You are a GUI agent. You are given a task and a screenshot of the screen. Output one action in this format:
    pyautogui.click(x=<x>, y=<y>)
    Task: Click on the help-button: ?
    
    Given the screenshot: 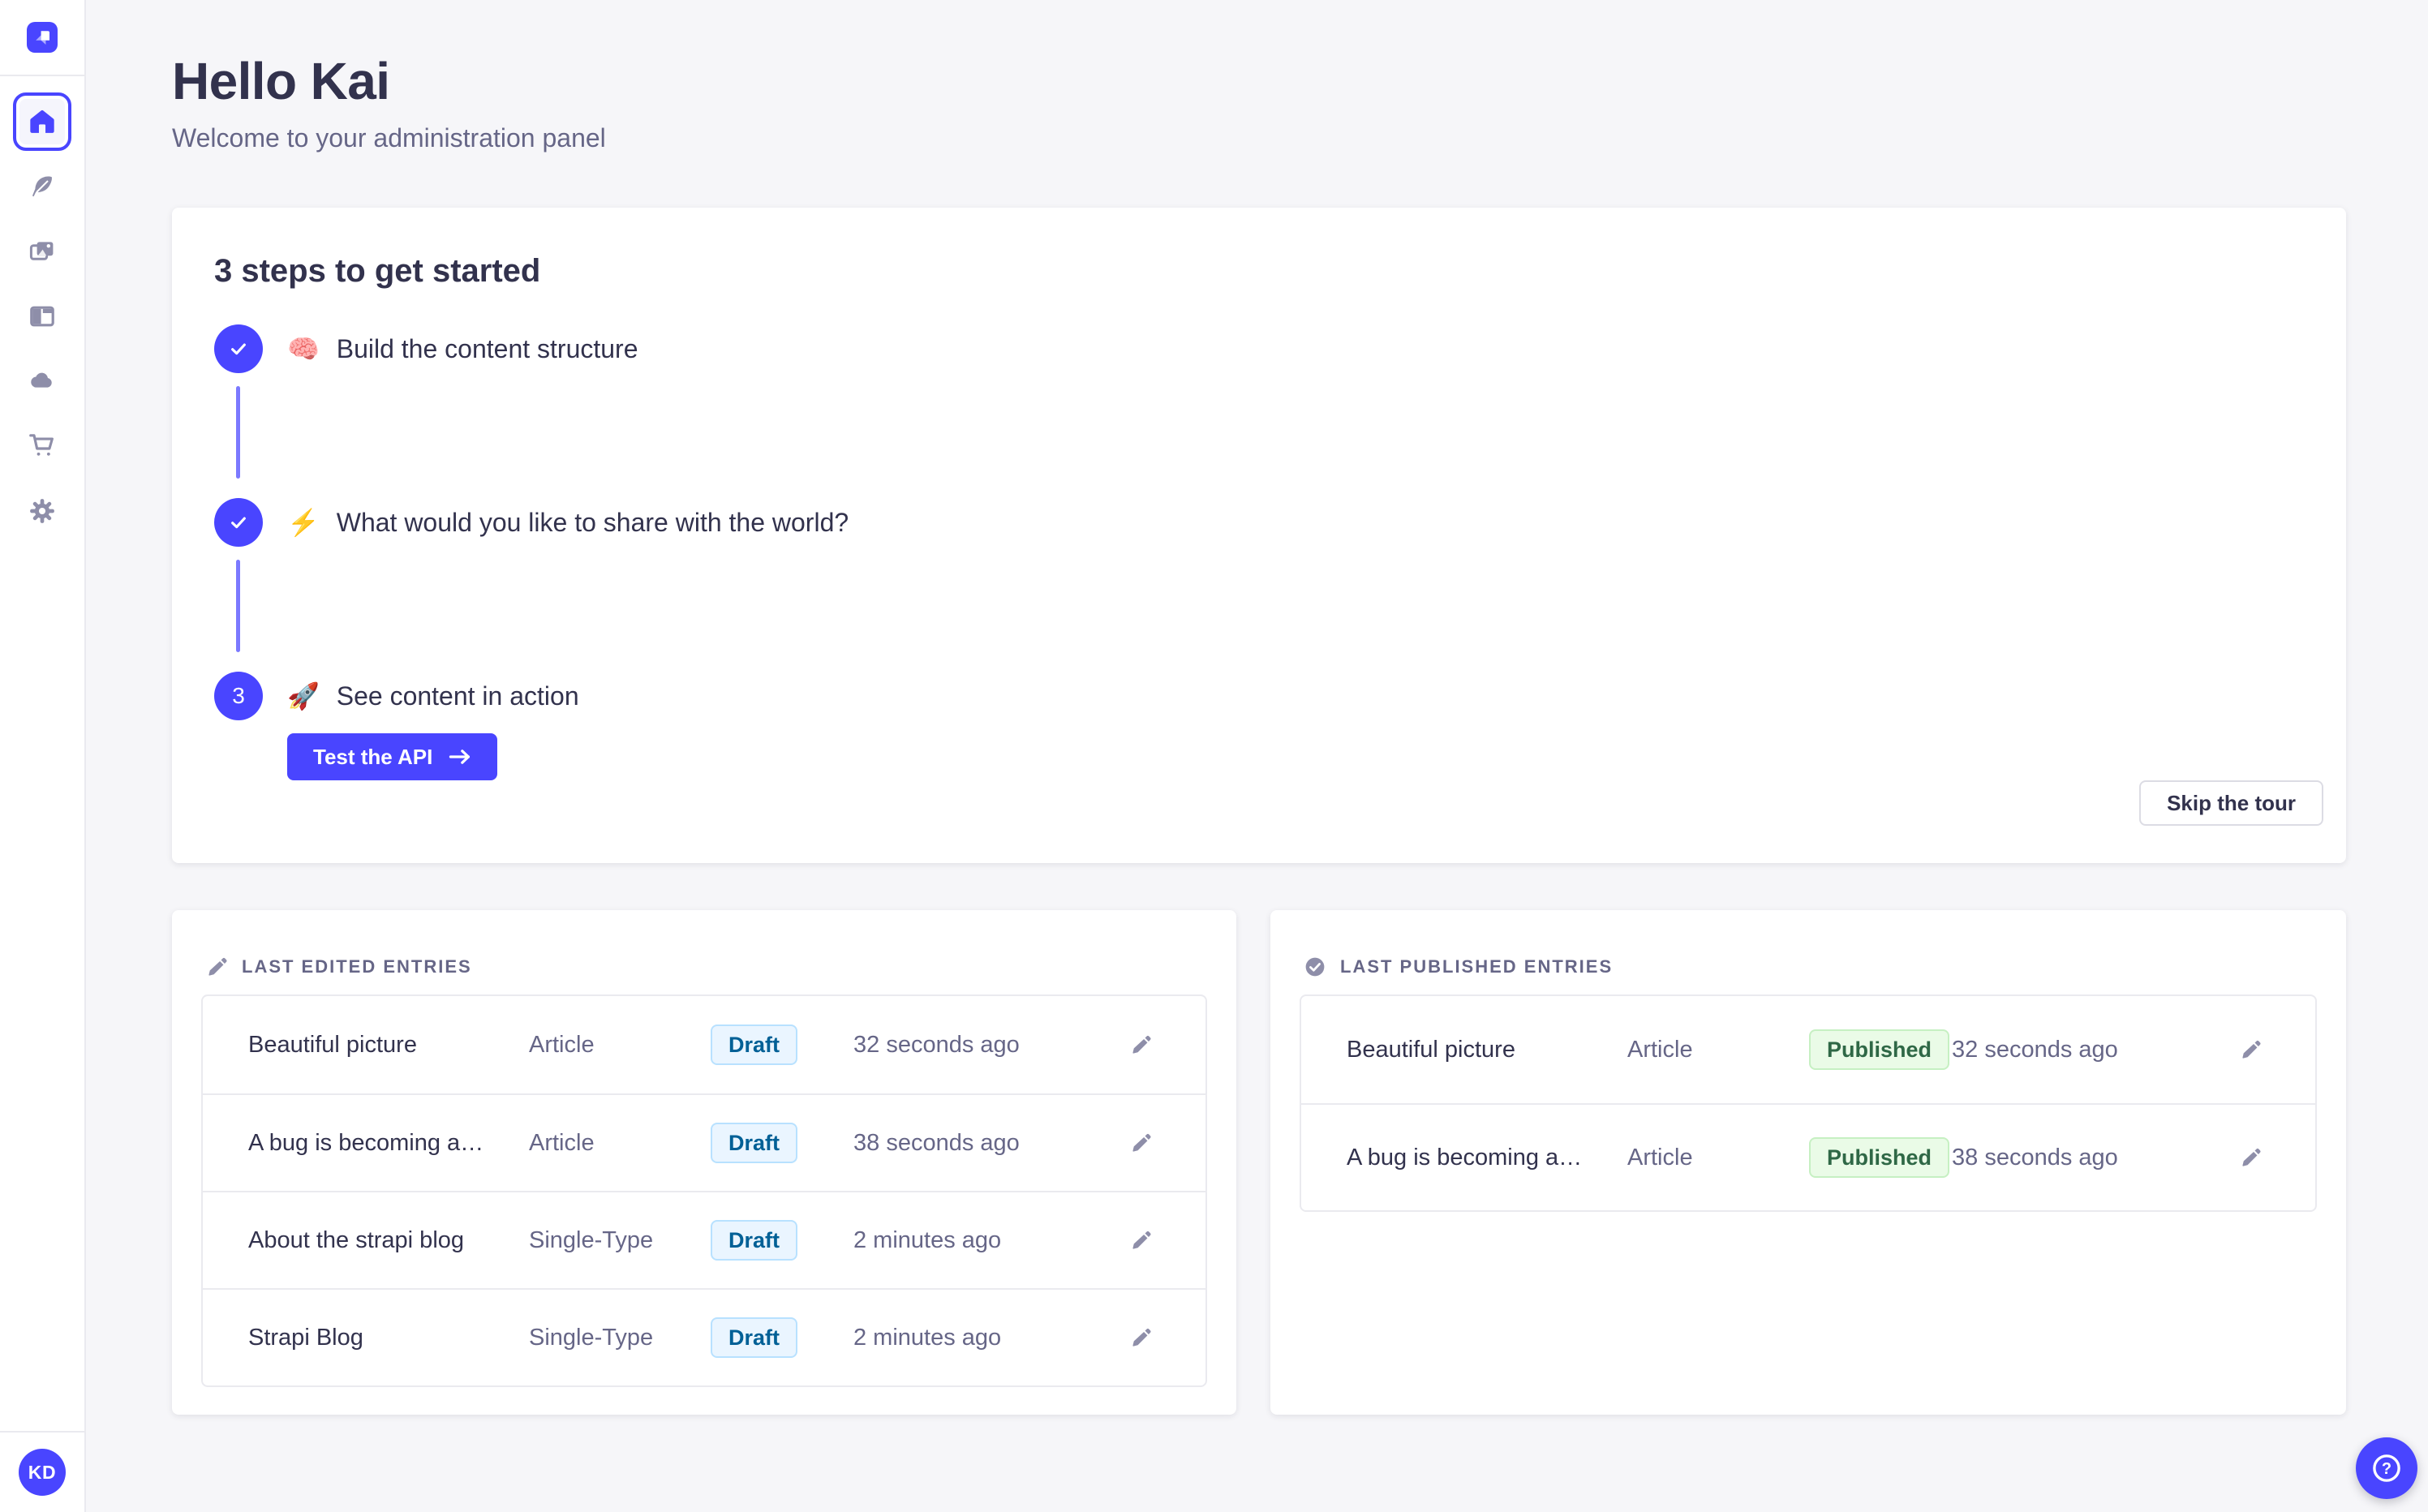 What is the action you would take?
    pyautogui.click(x=2386, y=1468)
    